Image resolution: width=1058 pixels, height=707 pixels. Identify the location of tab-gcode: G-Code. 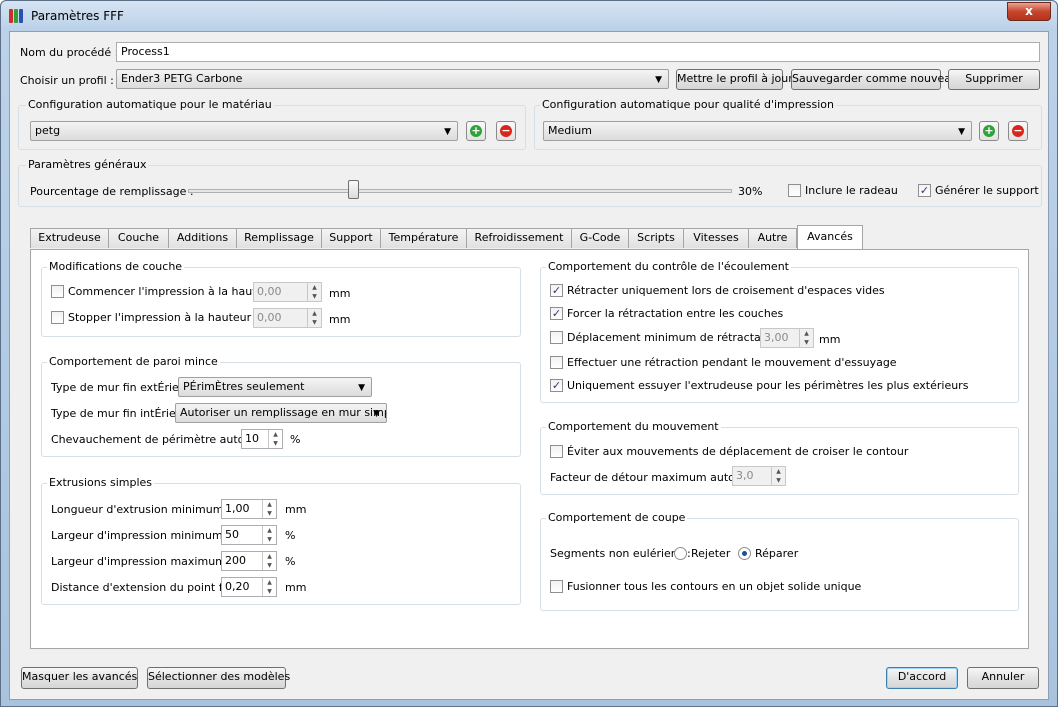
(600, 238).